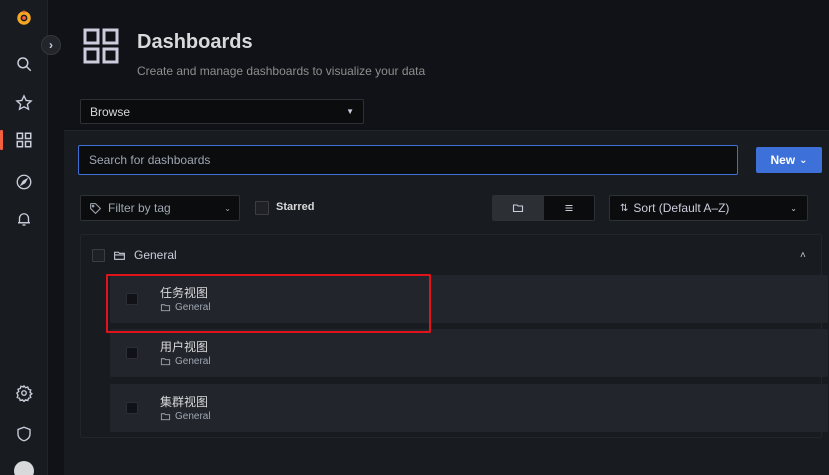 This screenshot has width=829, height=475. Describe the element at coordinates (24, 219) in the screenshot. I see `alerting-bell-icon` at that location.